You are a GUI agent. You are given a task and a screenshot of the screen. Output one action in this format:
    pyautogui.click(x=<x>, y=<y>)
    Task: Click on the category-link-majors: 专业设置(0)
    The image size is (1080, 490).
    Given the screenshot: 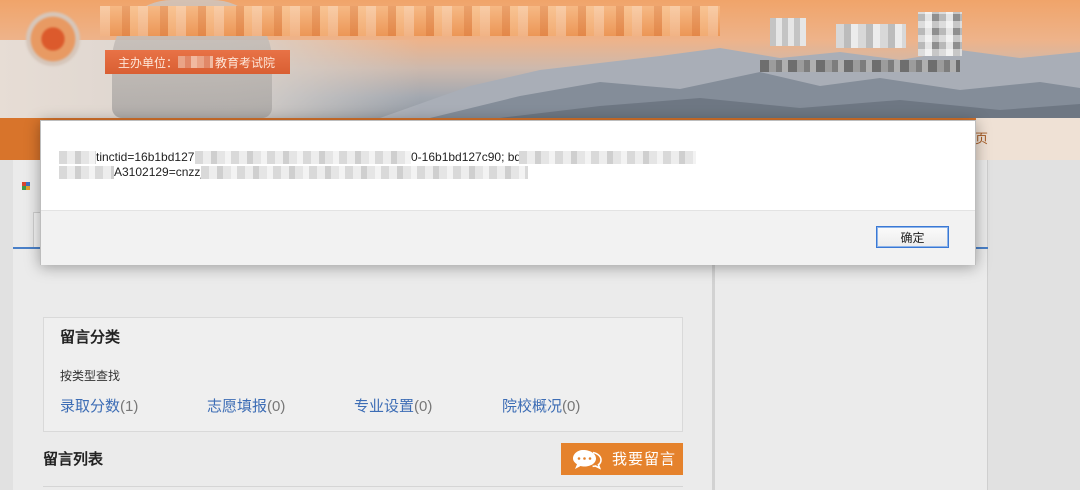 What is the action you would take?
    pyautogui.click(x=393, y=407)
    